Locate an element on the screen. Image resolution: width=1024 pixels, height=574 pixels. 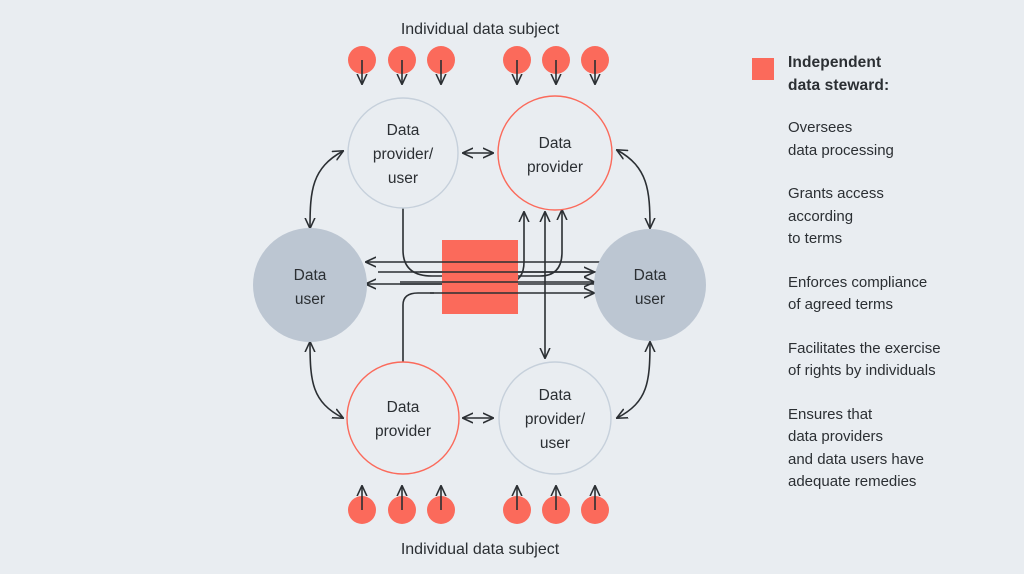
legend-swatch-icon is located at coordinates (763, 69).